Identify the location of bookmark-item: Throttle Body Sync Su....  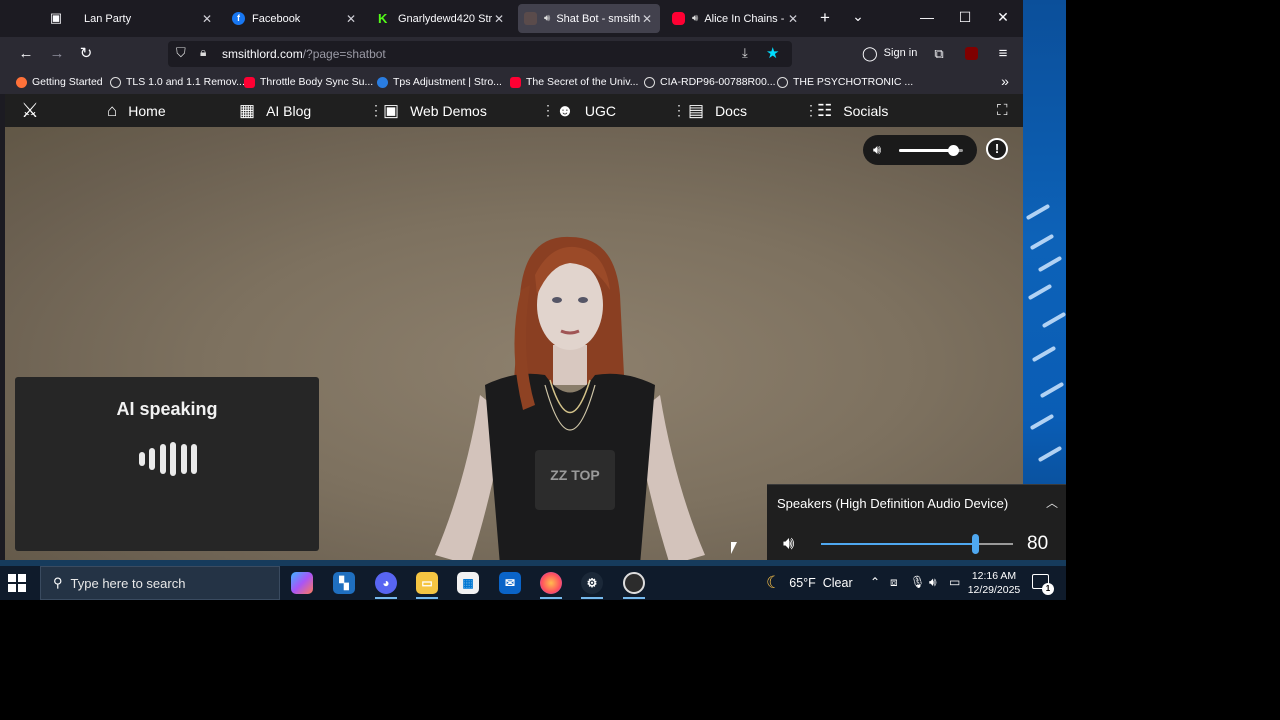
(308, 82).